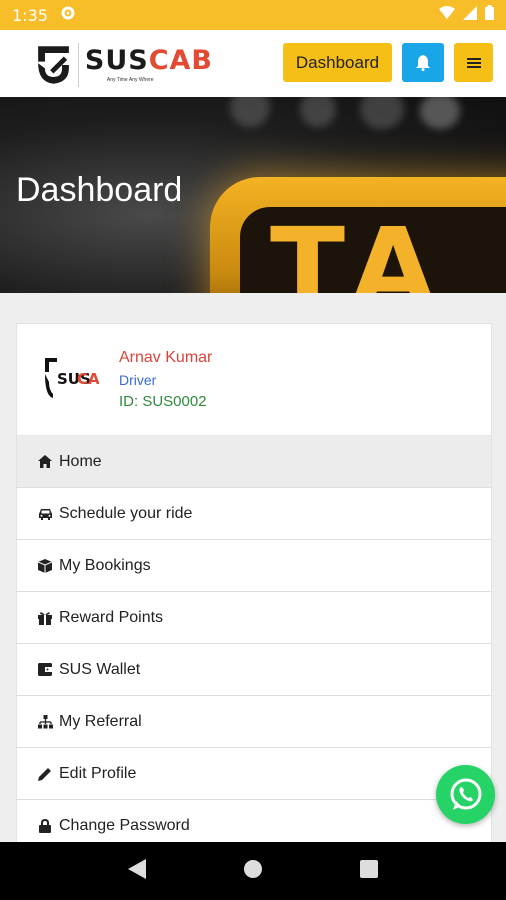 This screenshot has width=506, height=900. I want to click on home-icon, so click(45, 462).